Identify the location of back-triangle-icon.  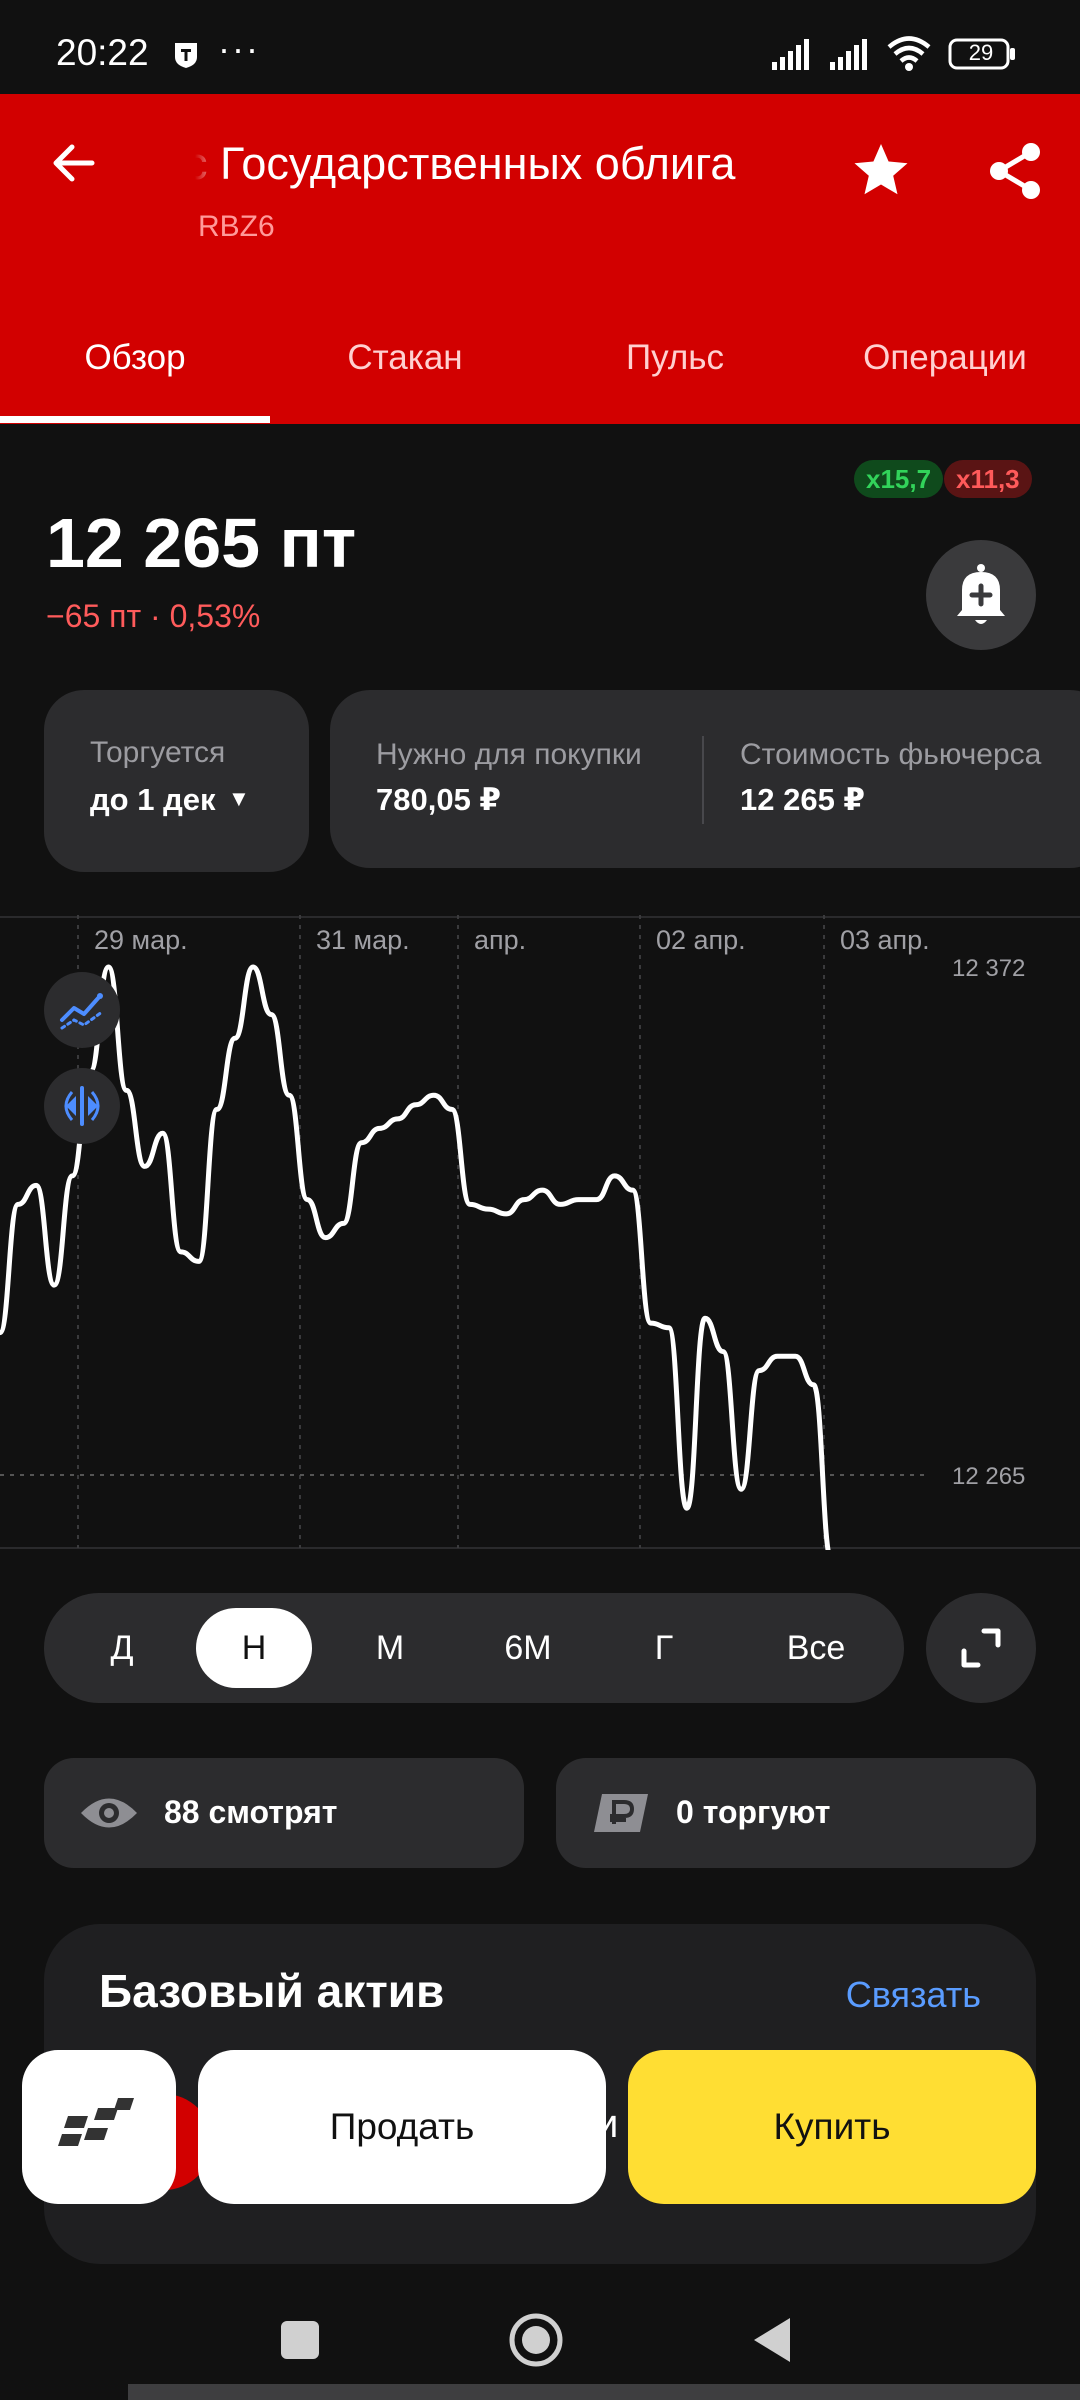
(772, 2340).